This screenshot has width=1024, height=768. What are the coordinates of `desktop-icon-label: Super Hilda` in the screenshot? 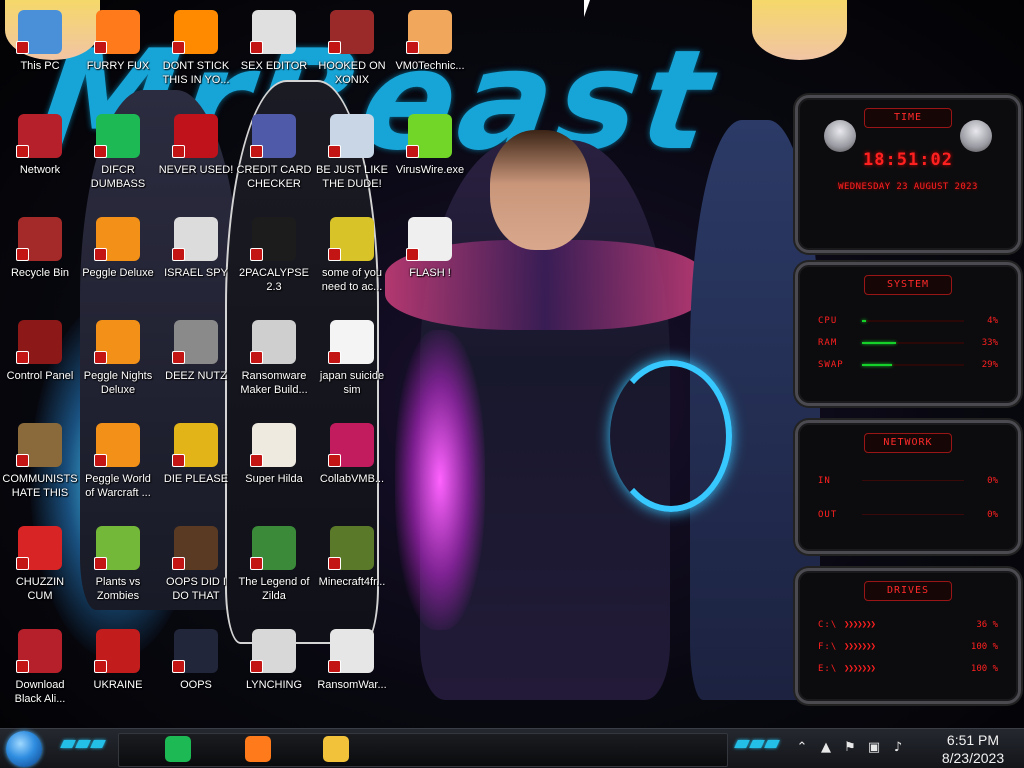 It's located at (274, 479).